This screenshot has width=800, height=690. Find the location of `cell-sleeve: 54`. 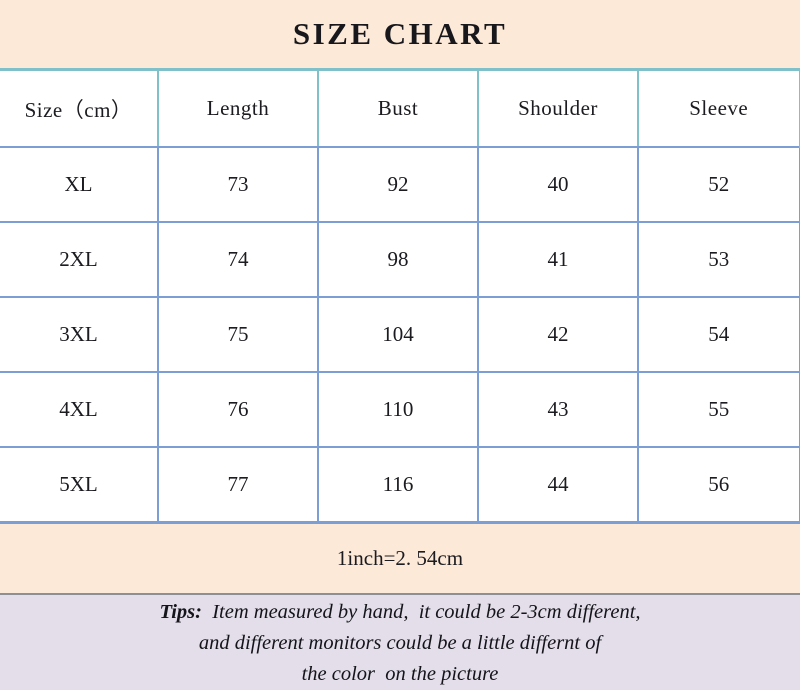

cell-sleeve: 54 is located at coordinates (719, 335).